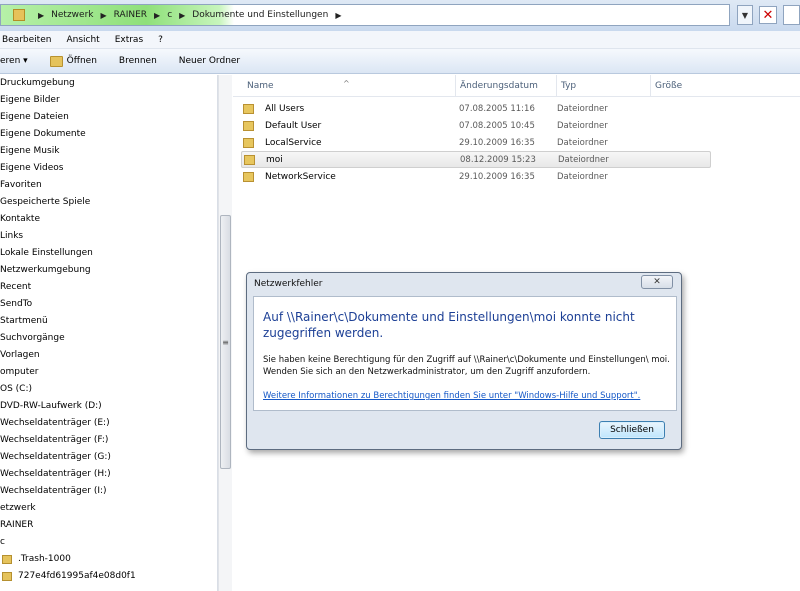 This screenshot has width=800, height=591. What do you see at coordinates (209, 61) in the screenshot?
I see `new-folder-button: Neuer Ordner` at bounding box center [209, 61].